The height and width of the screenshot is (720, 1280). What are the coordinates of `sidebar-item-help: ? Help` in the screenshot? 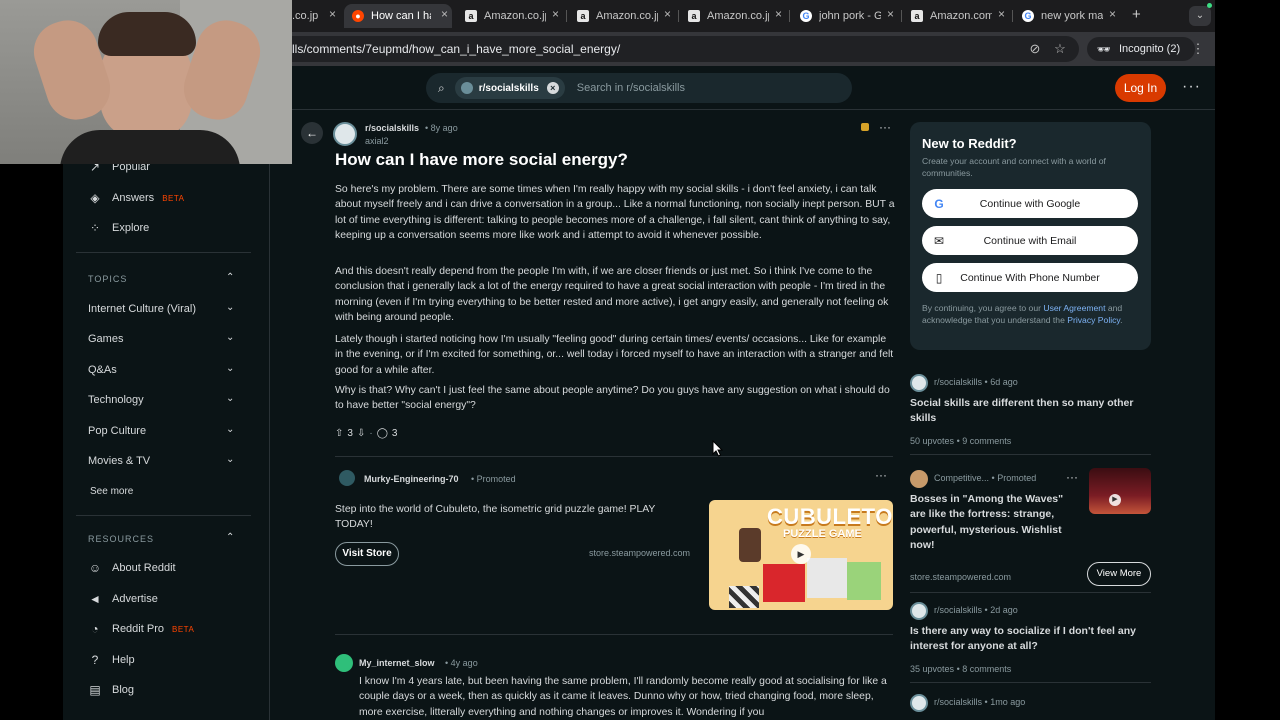 It's located at (111, 660).